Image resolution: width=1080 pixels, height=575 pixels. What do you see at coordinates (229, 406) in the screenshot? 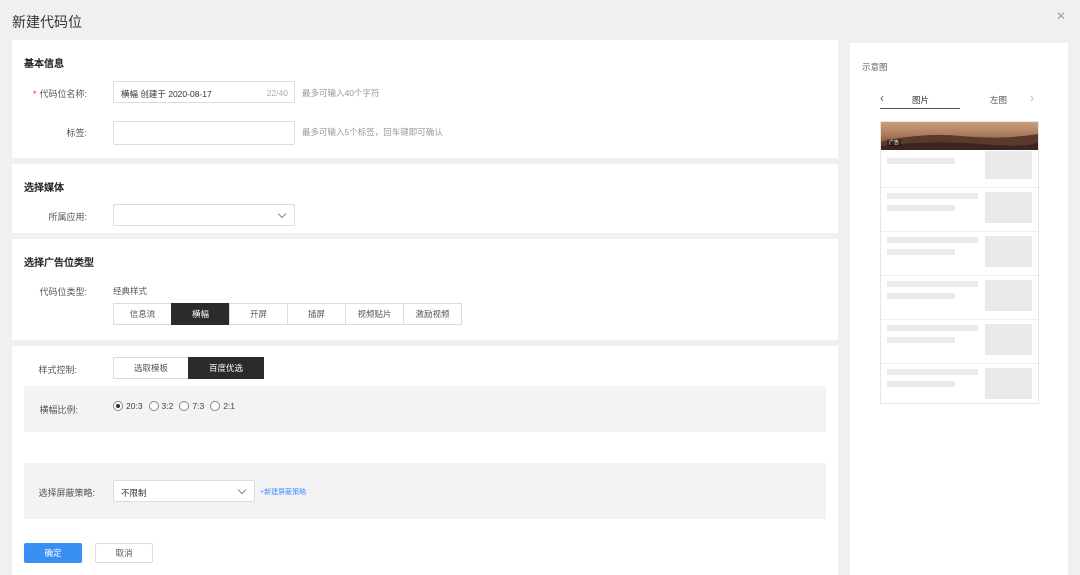
I see `ratio-option-label: 2:1` at bounding box center [229, 406].